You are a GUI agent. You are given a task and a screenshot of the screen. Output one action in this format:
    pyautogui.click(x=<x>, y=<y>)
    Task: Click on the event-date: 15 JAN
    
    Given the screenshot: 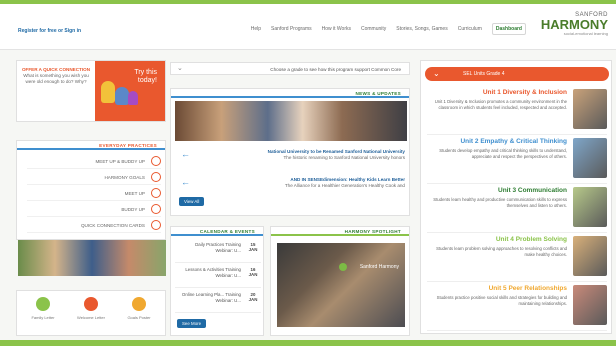 What is the action you would take?
    pyautogui.click(x=253, y=247)
    